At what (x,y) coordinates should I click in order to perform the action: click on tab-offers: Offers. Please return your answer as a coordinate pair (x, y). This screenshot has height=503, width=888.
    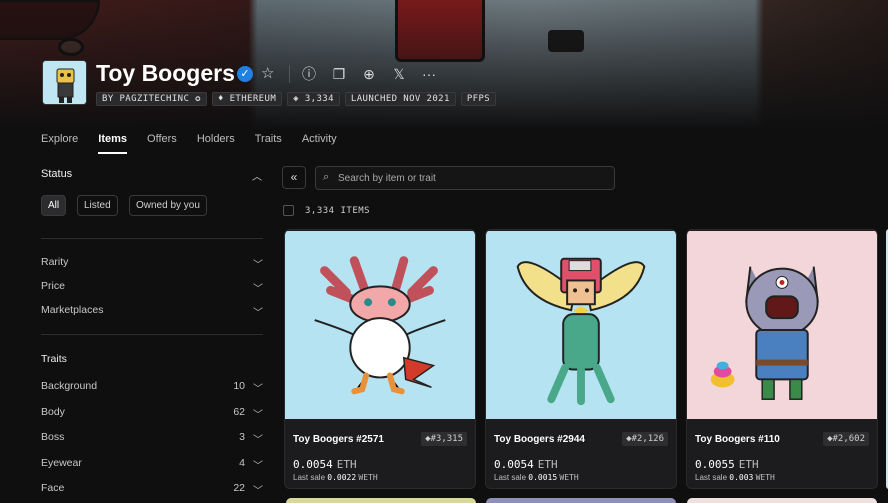
    Looking at the image, I should click on (162, 144).